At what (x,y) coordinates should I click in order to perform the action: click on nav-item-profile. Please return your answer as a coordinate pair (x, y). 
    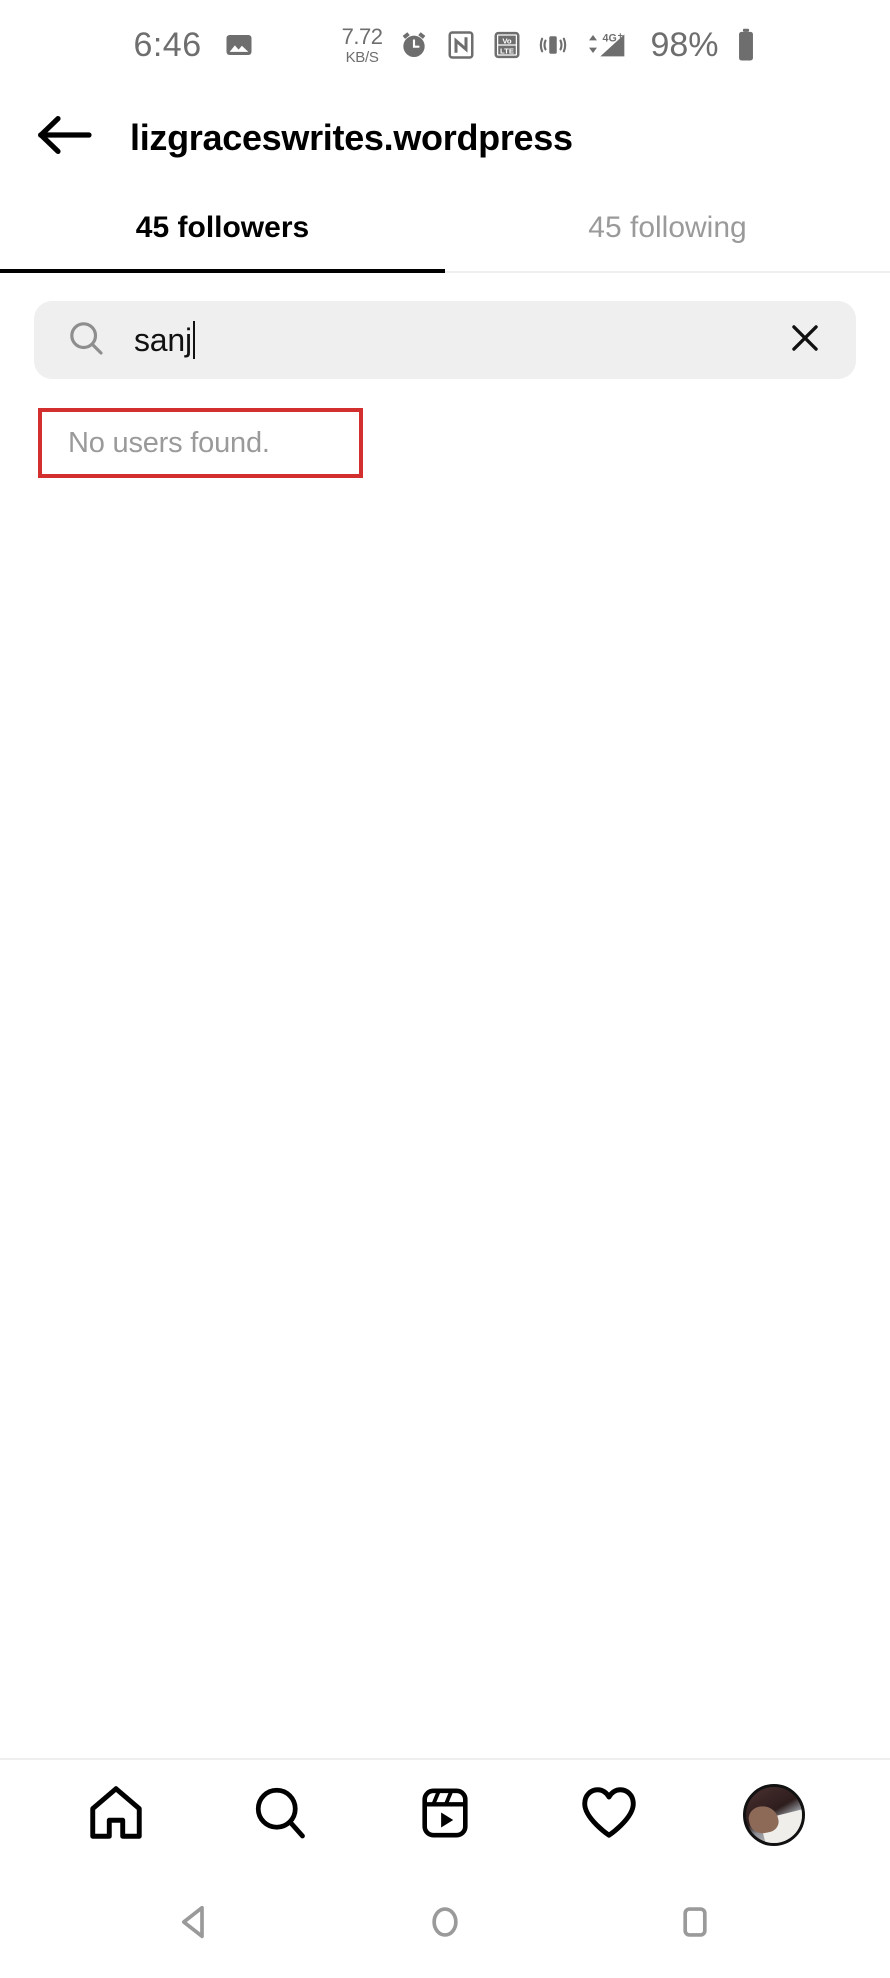
    Looking at the image, I should click on (774, 1815).